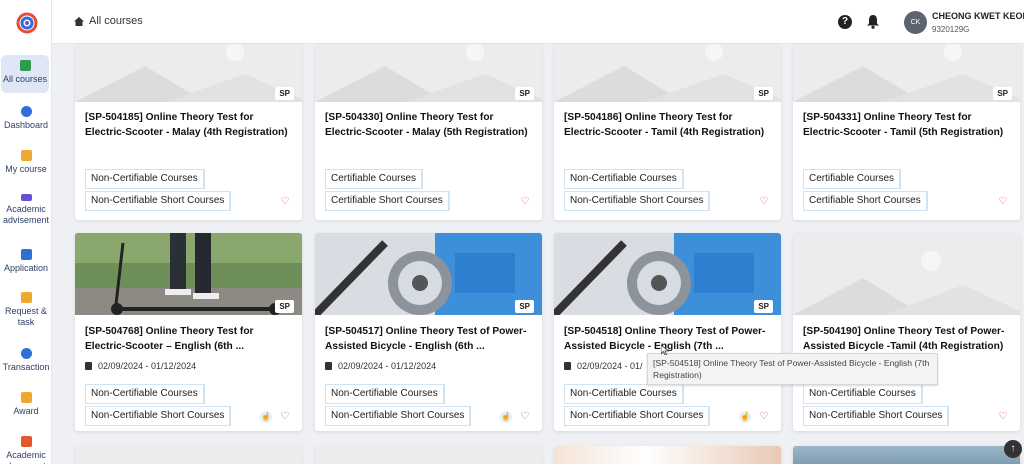 The image size is (1024, 464). I want to click on clipboard-icon, so click(26, 297).